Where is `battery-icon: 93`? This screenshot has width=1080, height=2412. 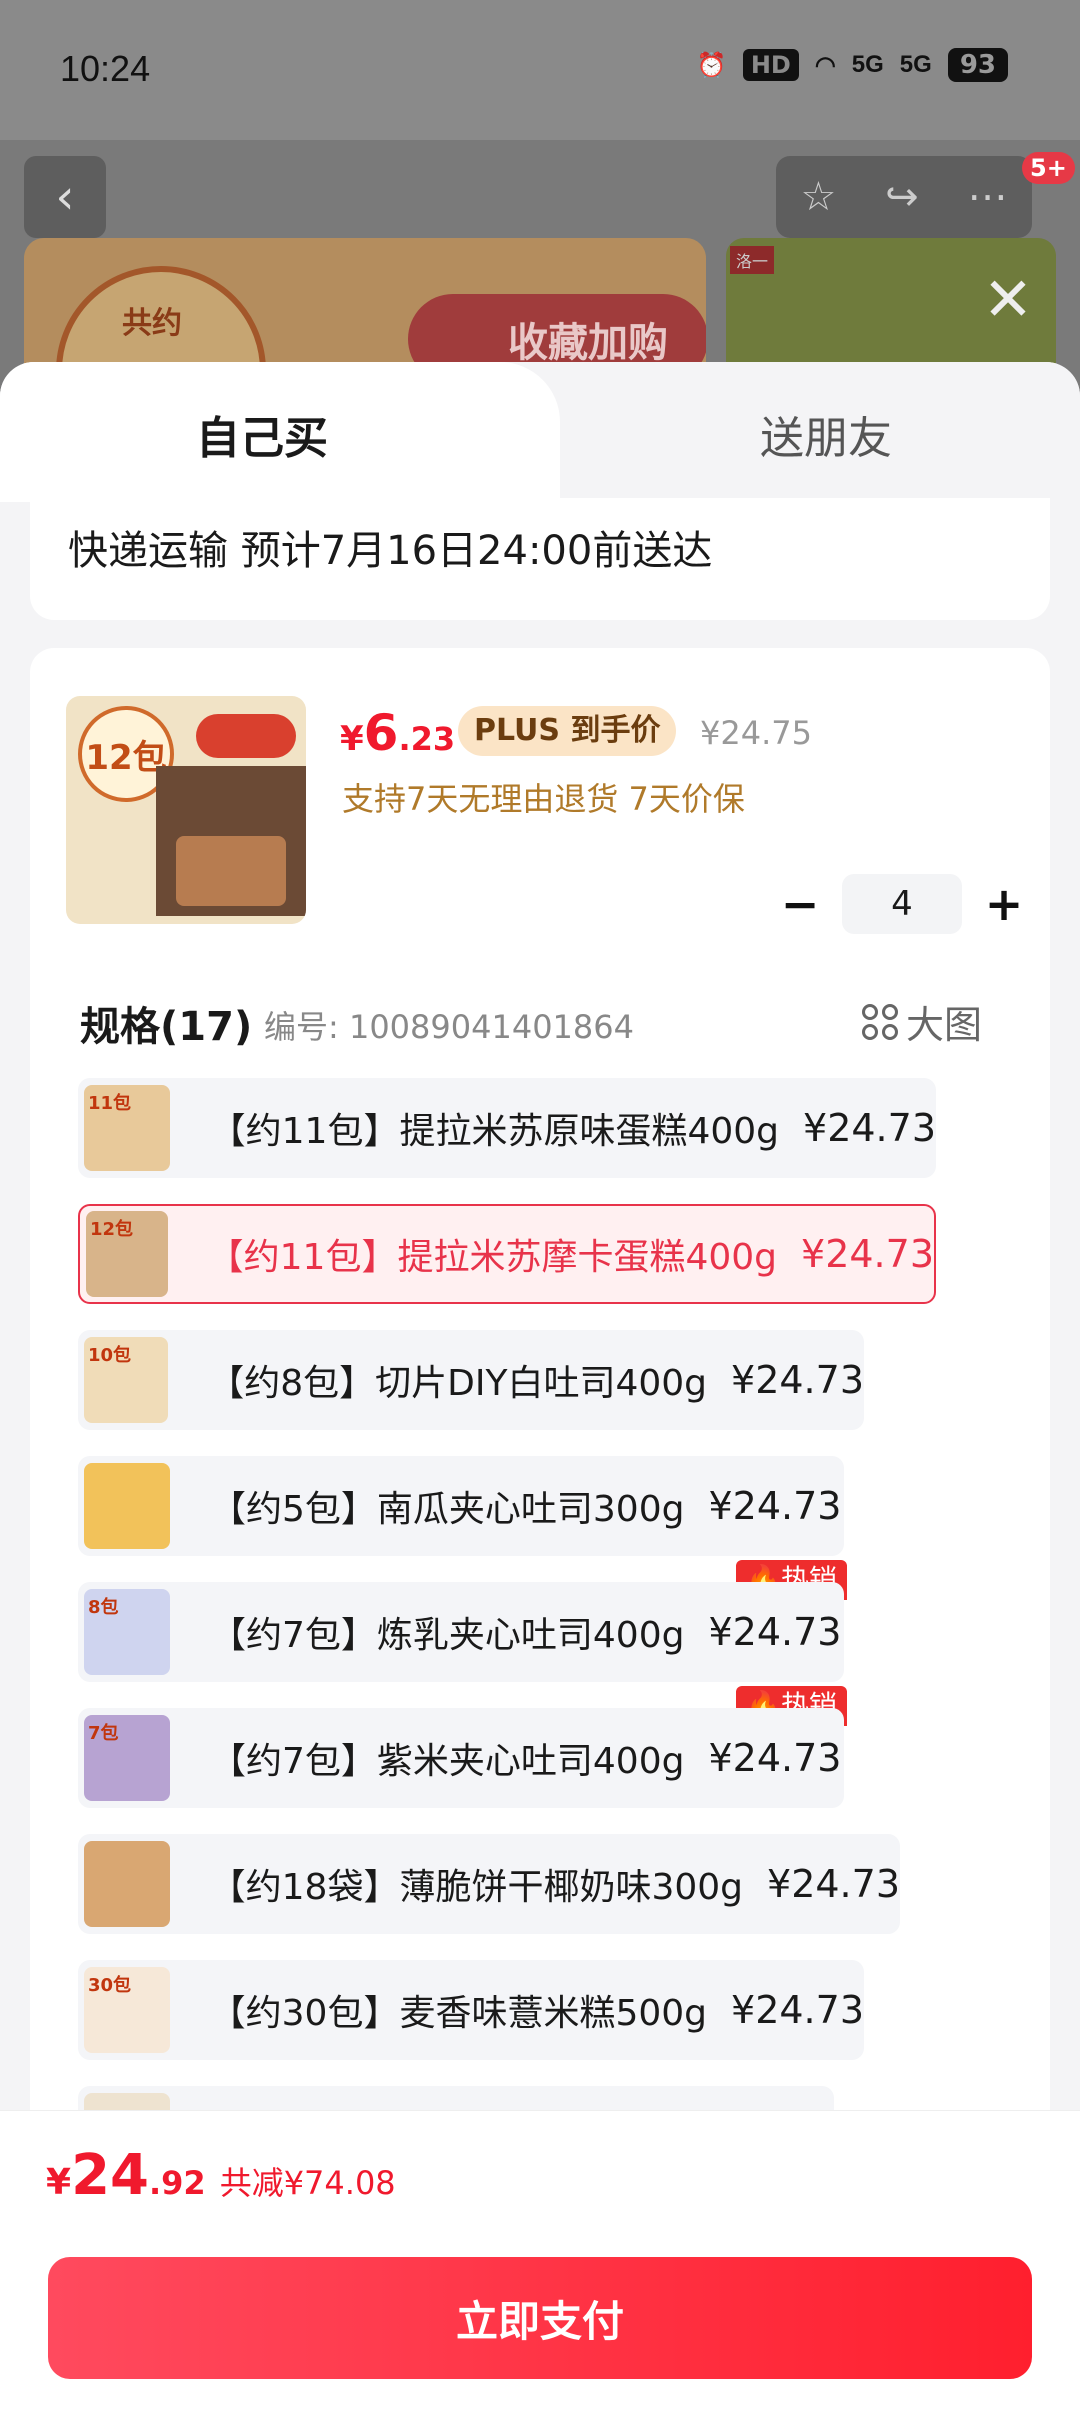
battery-icon: 93 is located at coordinates (977, 65).